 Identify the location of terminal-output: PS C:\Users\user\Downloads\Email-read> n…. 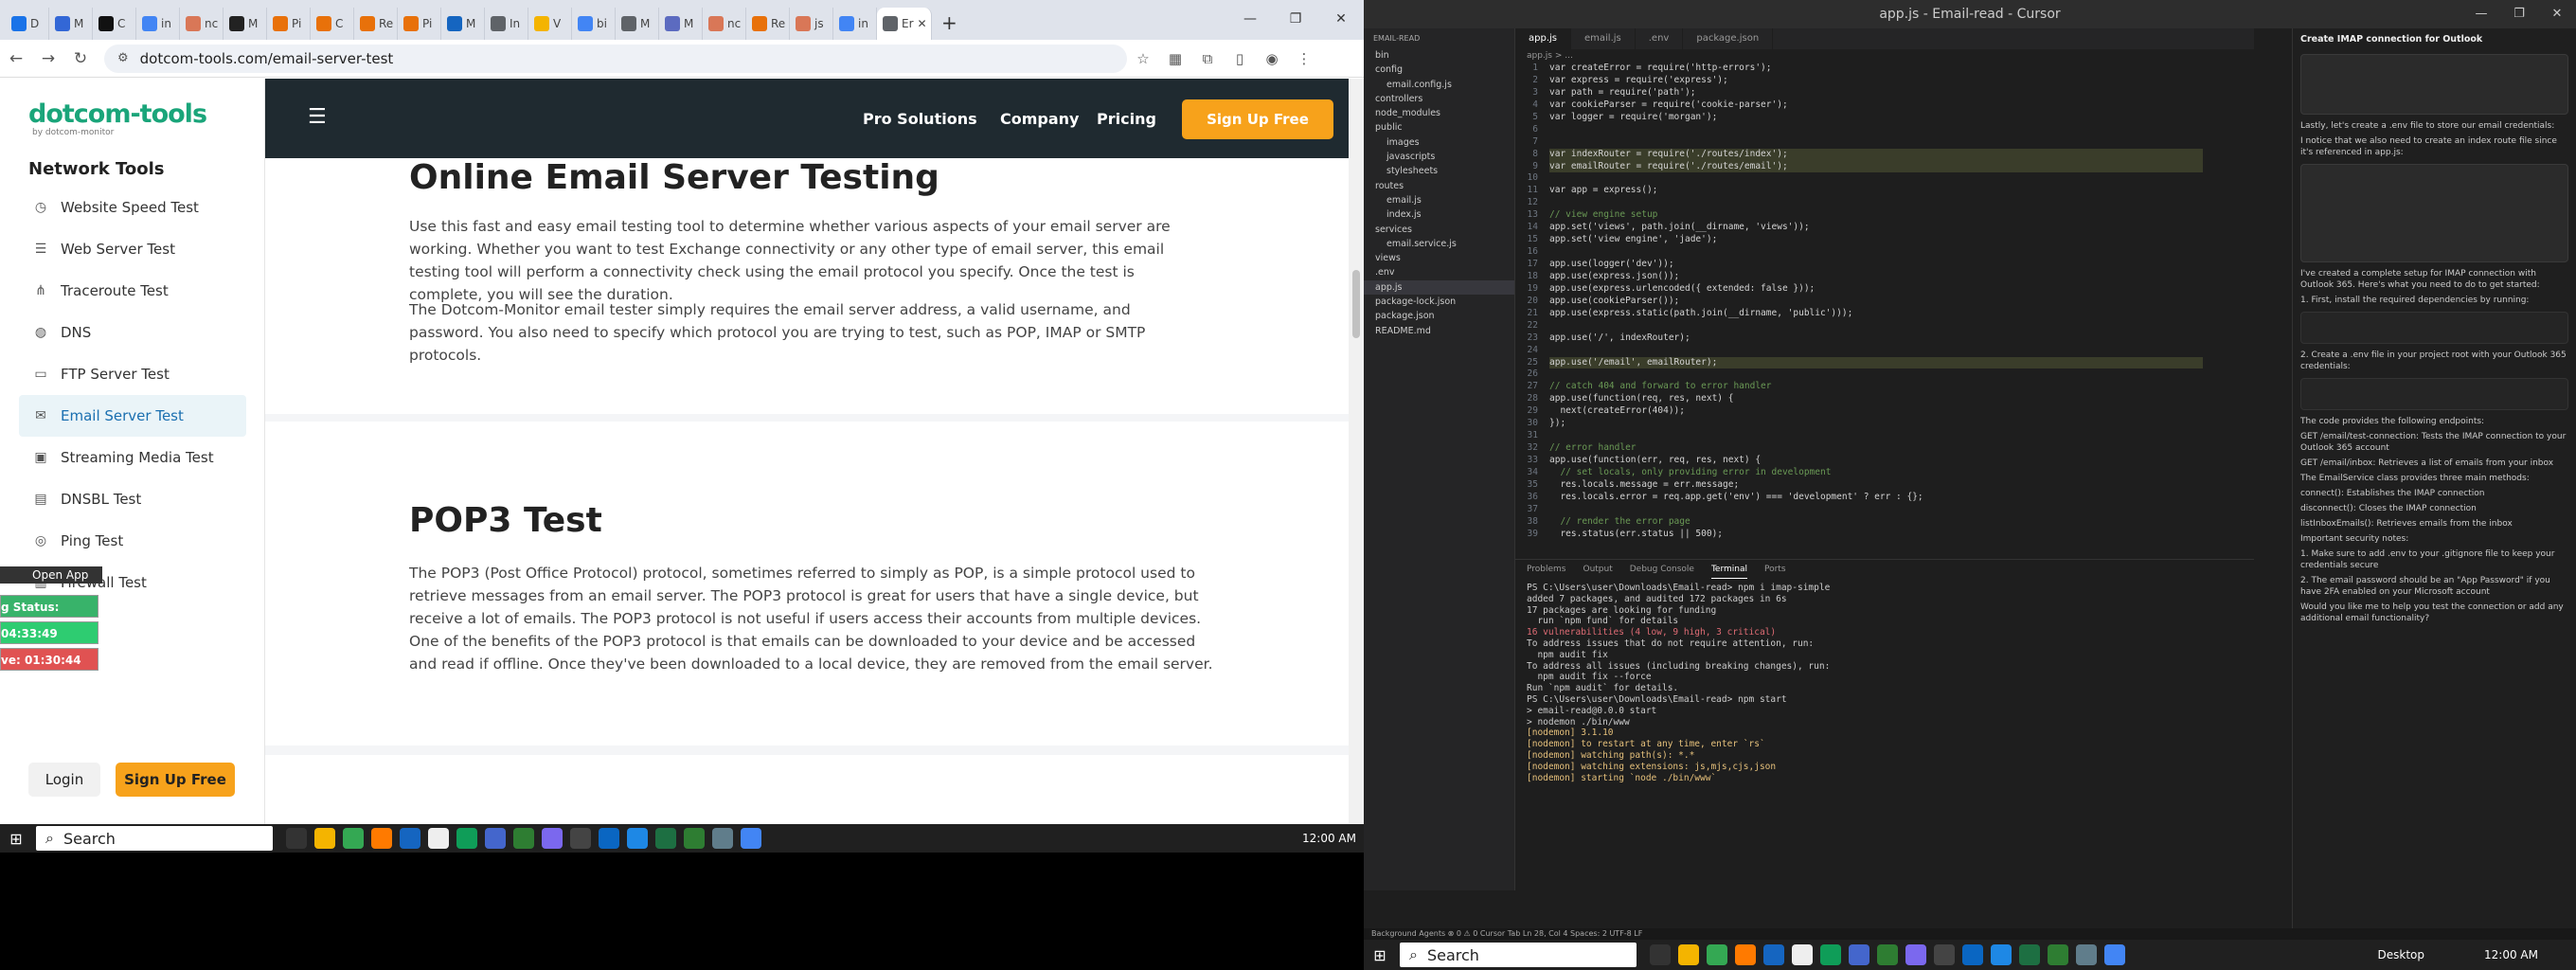
(1884, 683).